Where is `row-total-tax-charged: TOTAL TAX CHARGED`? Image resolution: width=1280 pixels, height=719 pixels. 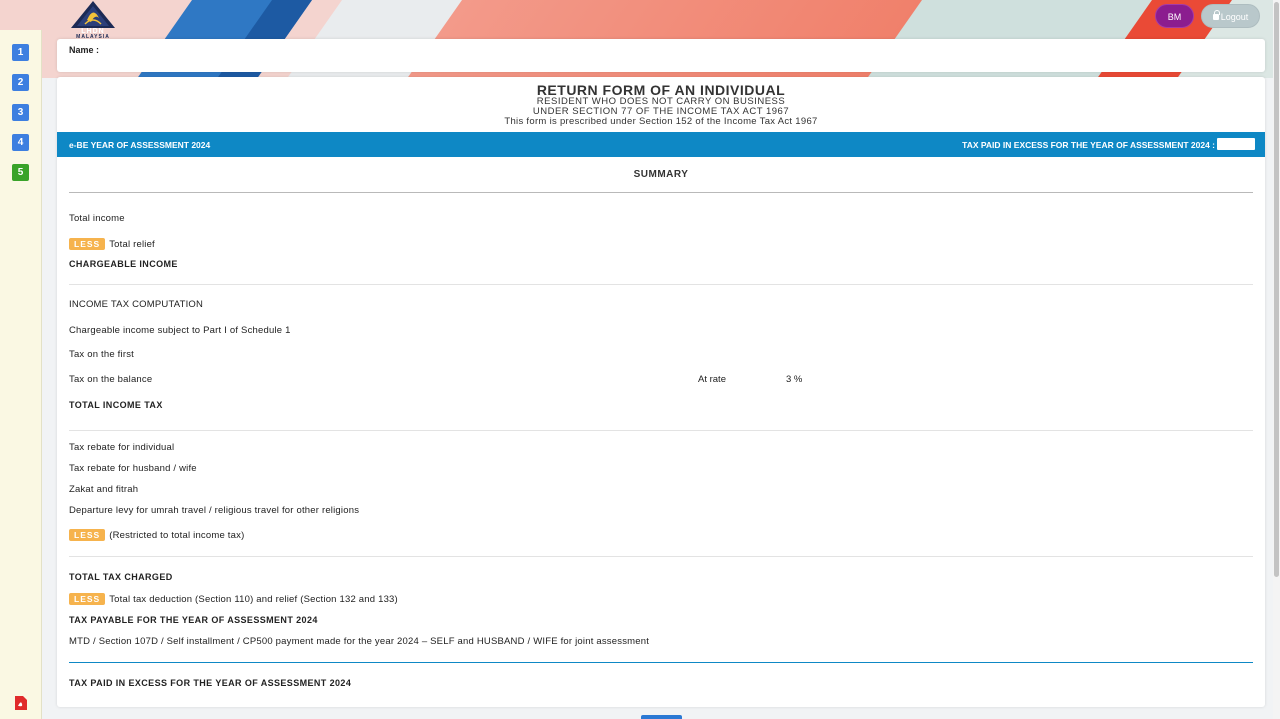
row-total-tax-charged: TOTAL TAX CHARGED is located at coordinates (121, 577).